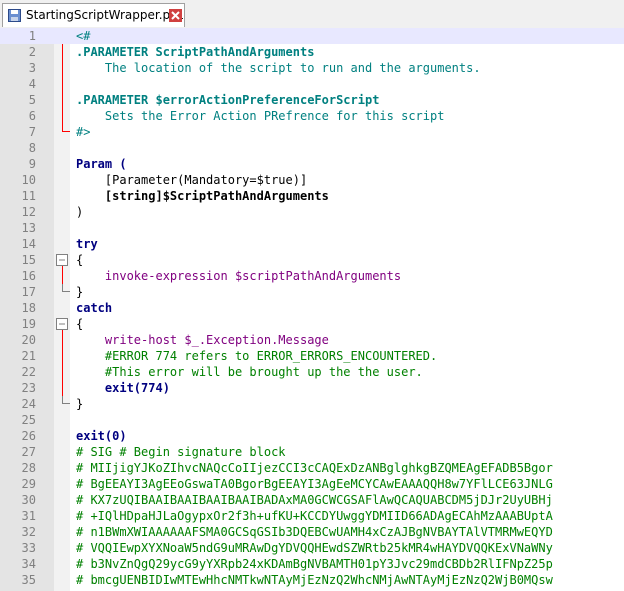  I want to click on tab-bar: StartingScriptWrapper.ps1, so click(312, 14).